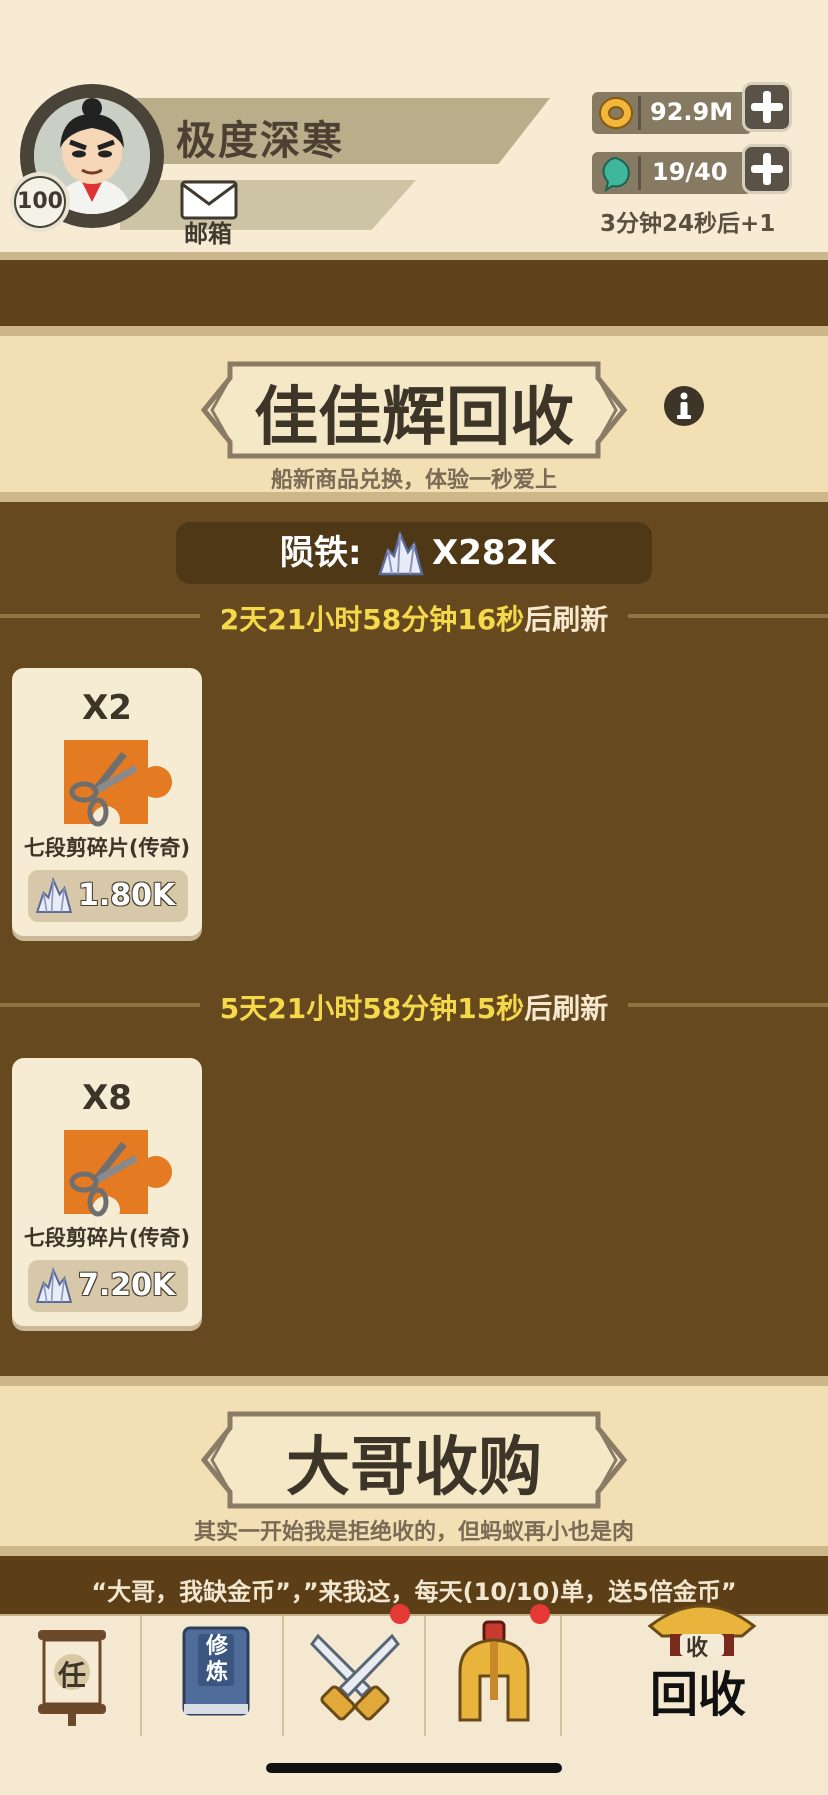  I want to click on gold-coin-icon, so click(616, 115).